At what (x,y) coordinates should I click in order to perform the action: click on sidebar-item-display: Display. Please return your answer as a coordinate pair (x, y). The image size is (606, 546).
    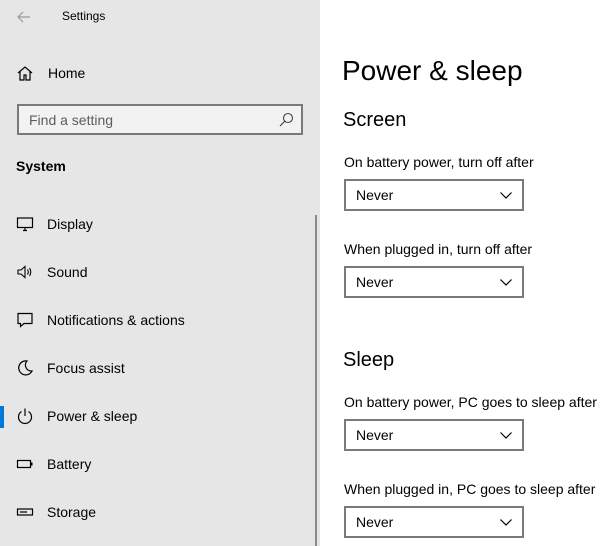
    Looking at the image, I should click on (157, 225).